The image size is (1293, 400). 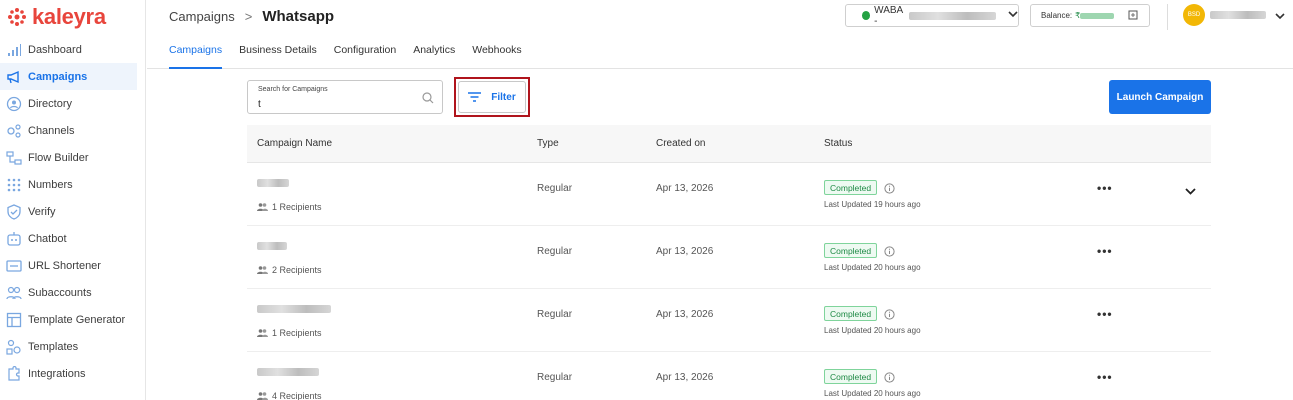 I want to click on sidebar-item-flow-builder: Flow Builder, so click(x=68, y=157).